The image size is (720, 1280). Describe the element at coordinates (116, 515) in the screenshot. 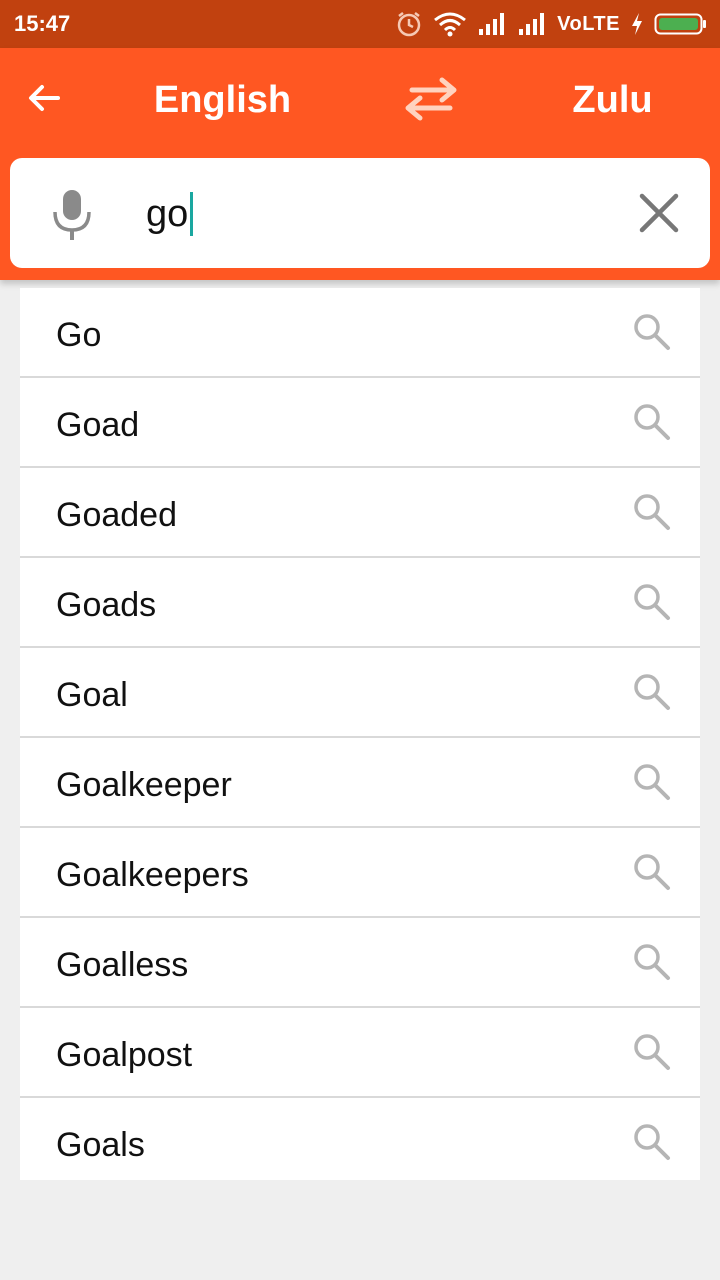

I see `suggestion-label: Goaded` at that location.